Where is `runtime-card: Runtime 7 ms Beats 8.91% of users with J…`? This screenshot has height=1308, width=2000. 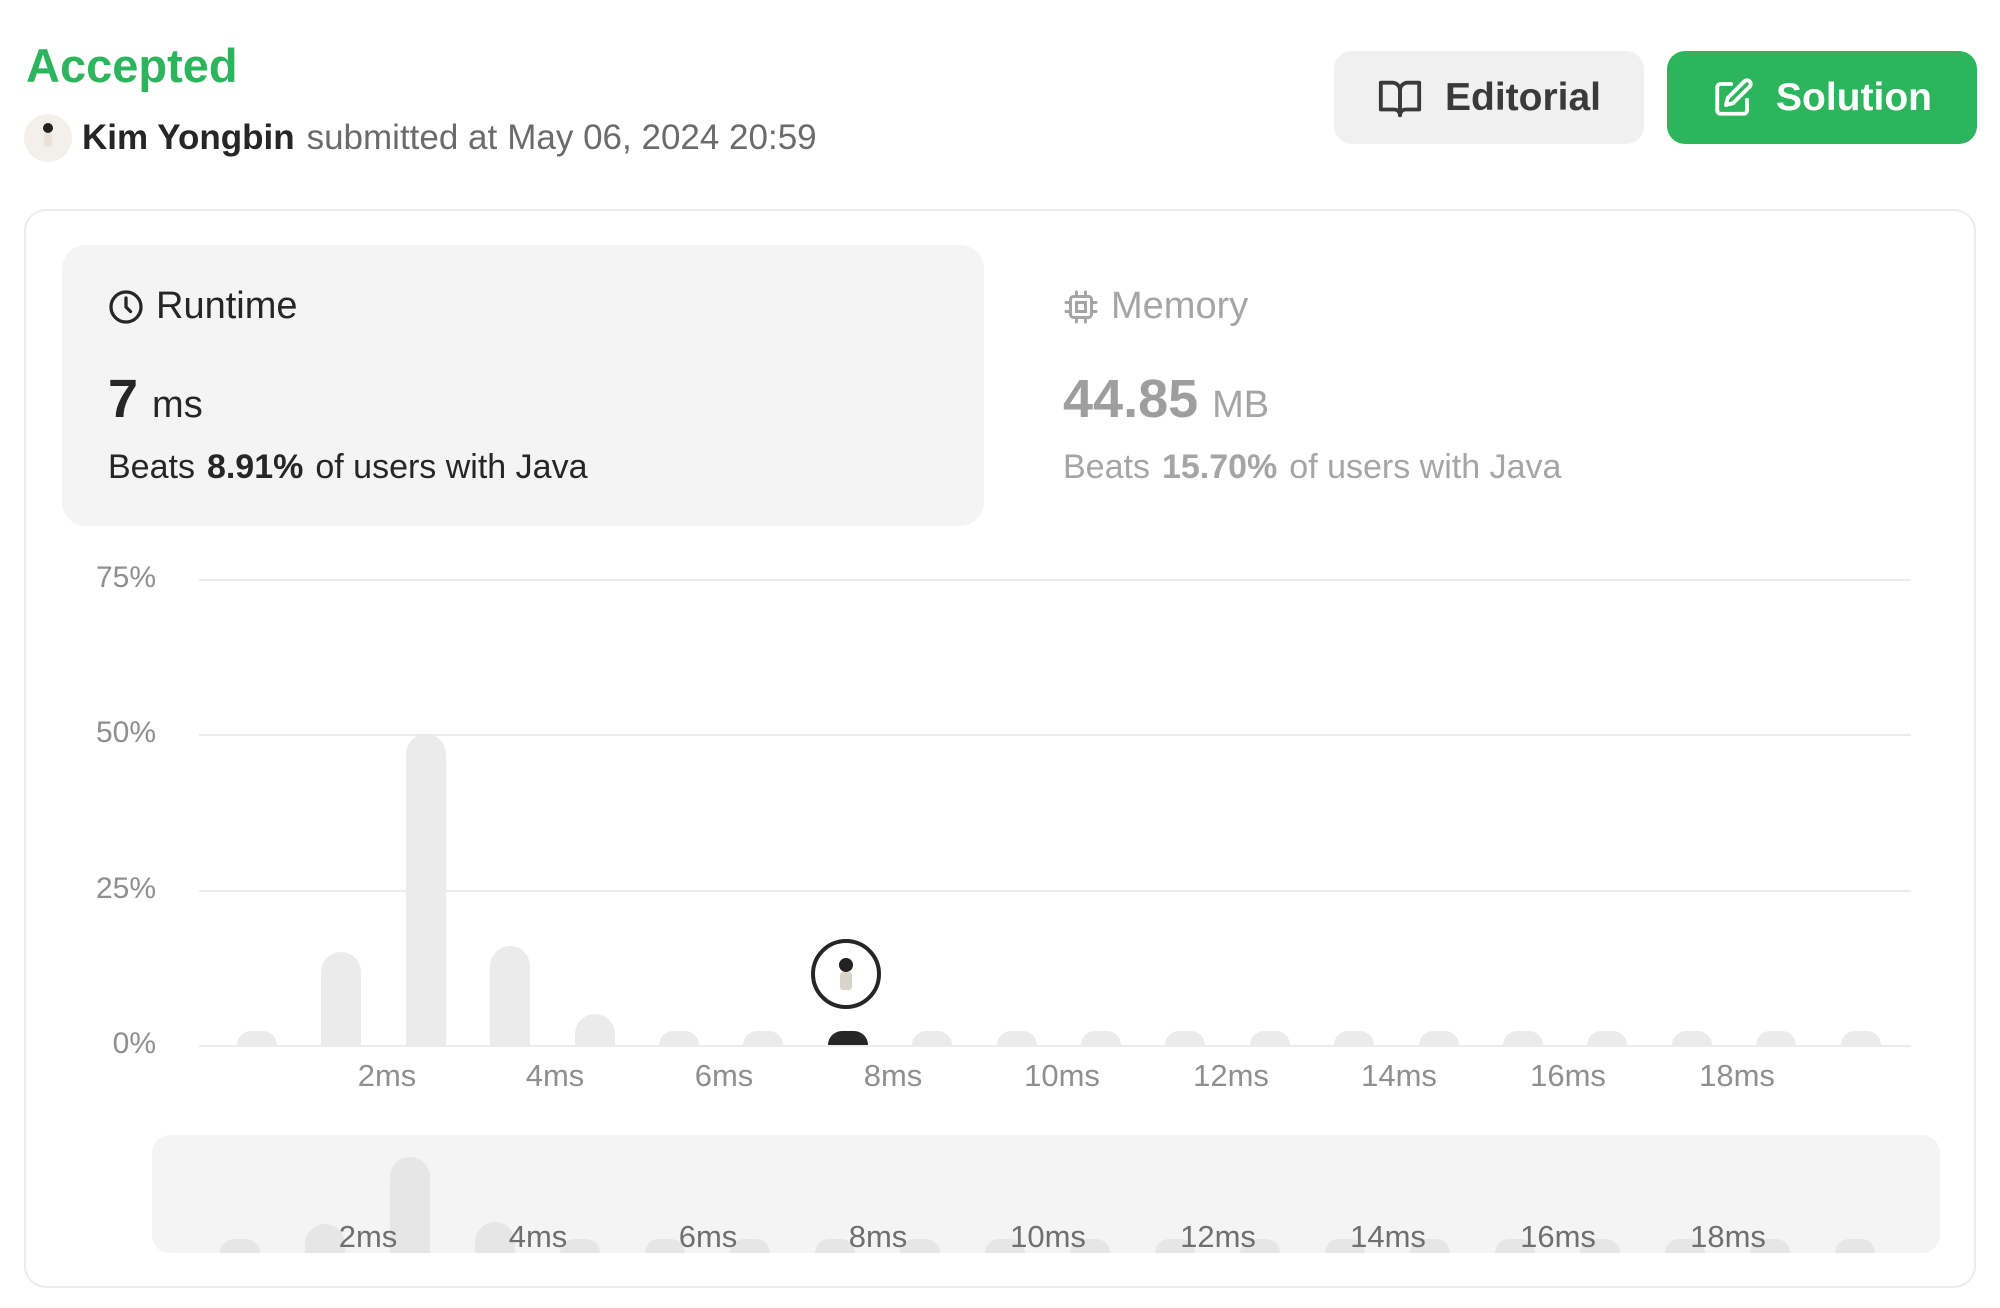
runtime-card: Runtime 7 ms Beats 8.91% of users with J… is located at coordinates (523, 385).